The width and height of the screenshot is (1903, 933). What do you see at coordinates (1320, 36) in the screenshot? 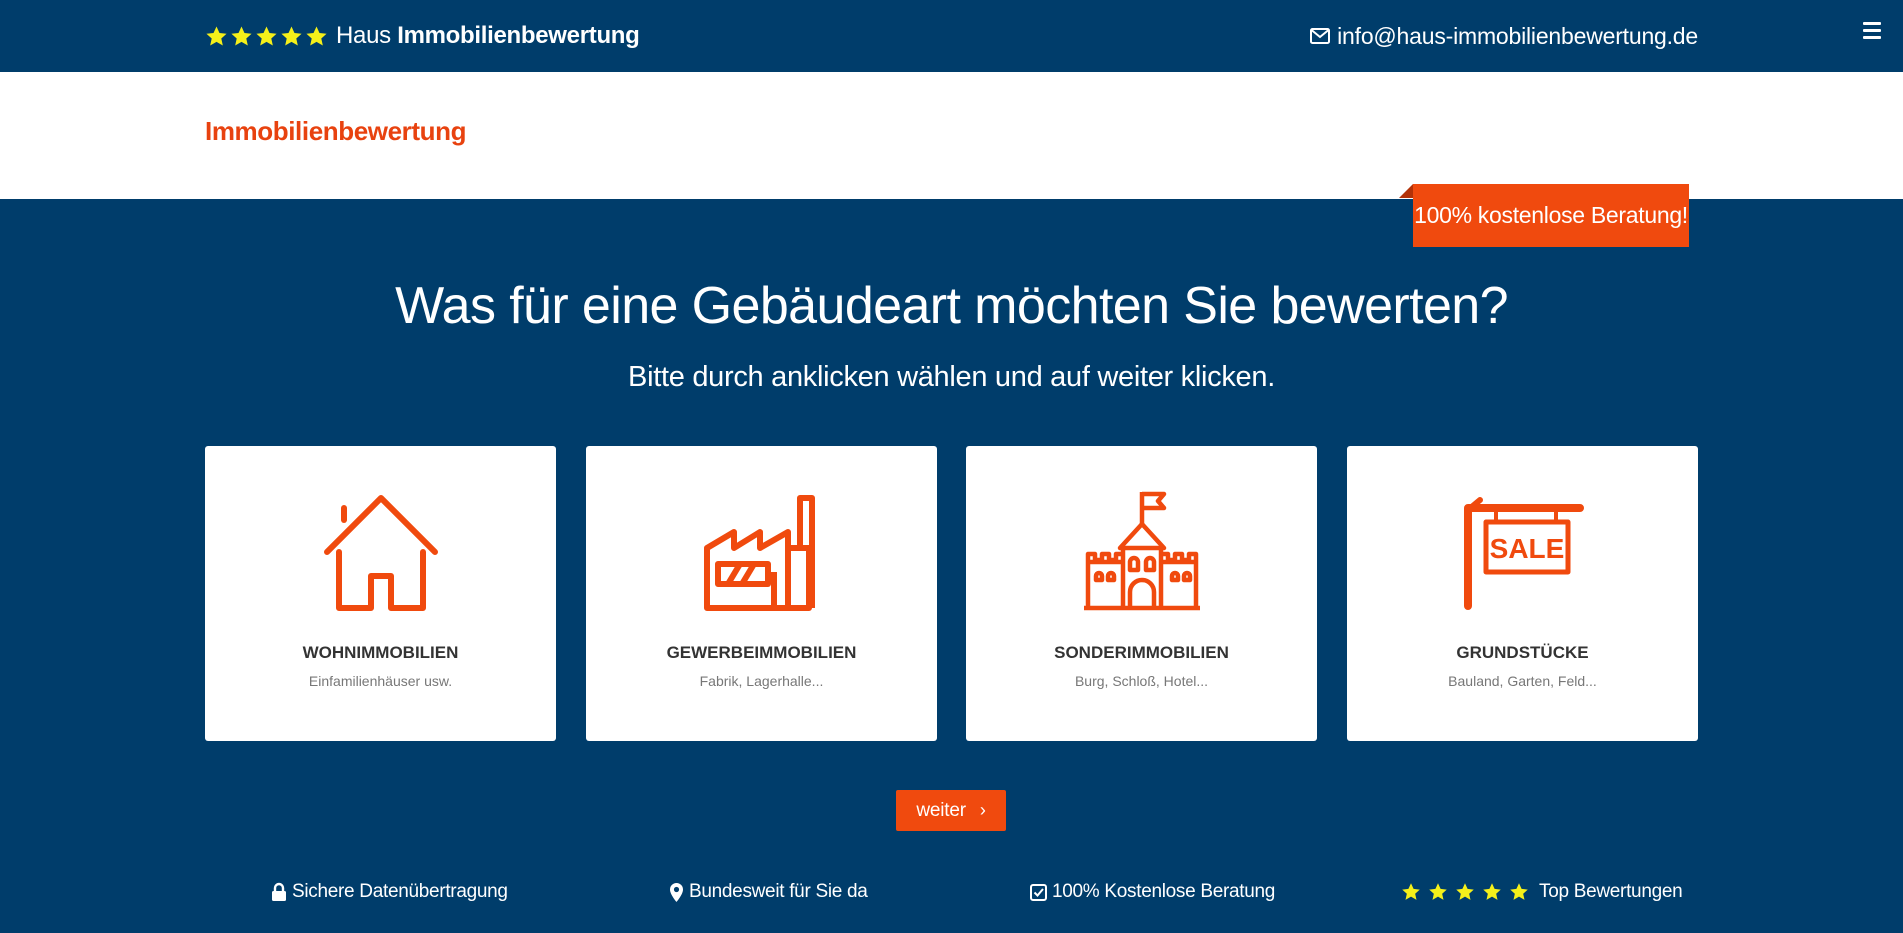
I see `envelope-icon` at bounding box center [1320, 36].